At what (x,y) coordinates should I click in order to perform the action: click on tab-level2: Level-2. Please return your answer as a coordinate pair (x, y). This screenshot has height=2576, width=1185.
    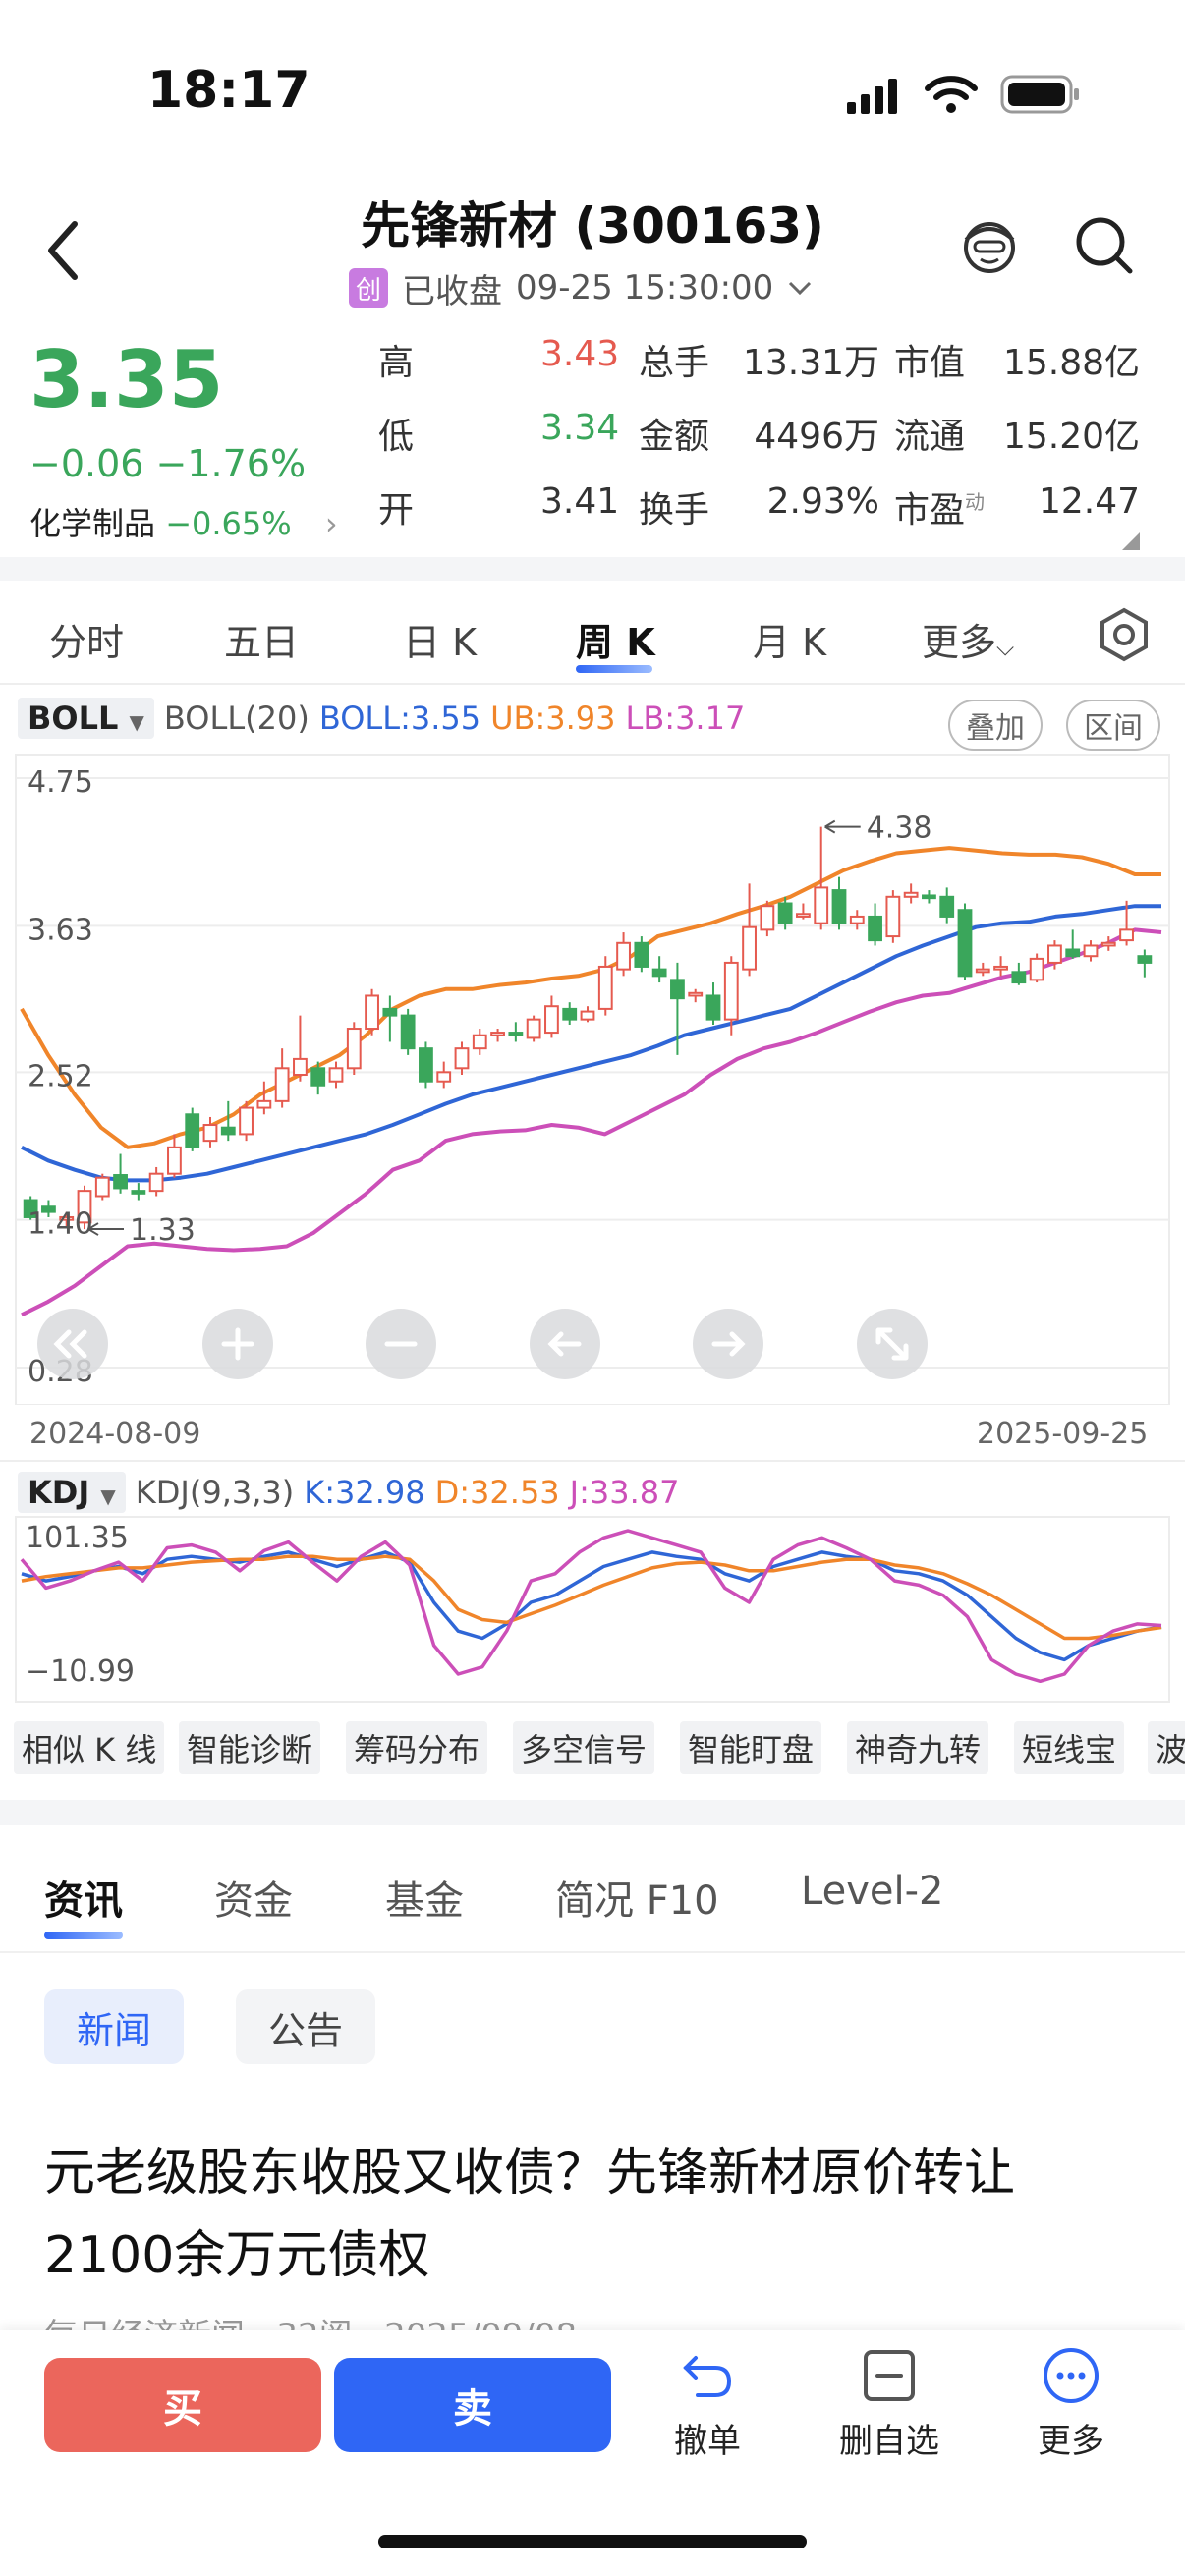
    Looking at the image, I should click on (872, 1891).